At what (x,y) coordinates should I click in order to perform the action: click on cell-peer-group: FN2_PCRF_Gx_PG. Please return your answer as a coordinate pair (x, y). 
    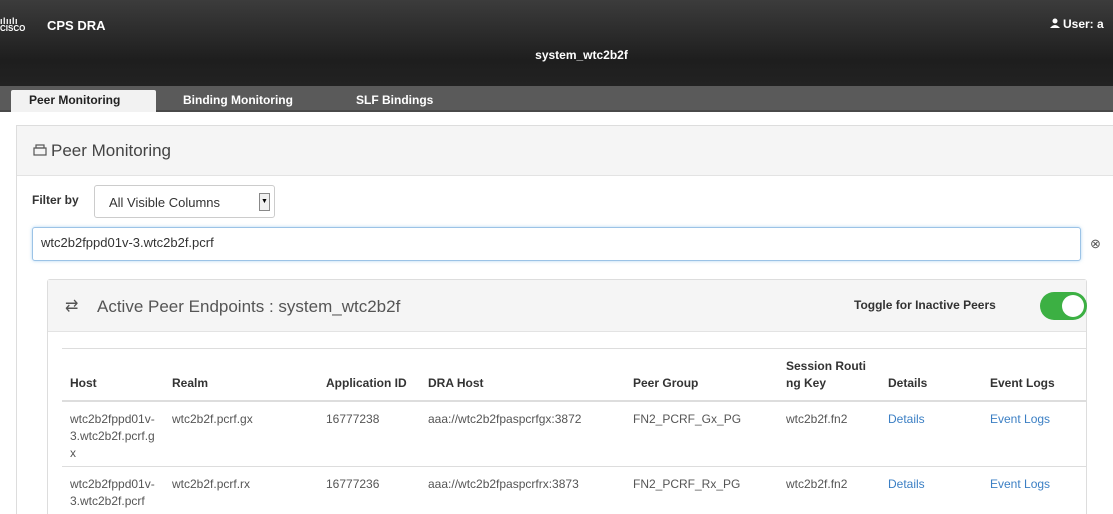
    Looking at the image, I should click on (701, 433).